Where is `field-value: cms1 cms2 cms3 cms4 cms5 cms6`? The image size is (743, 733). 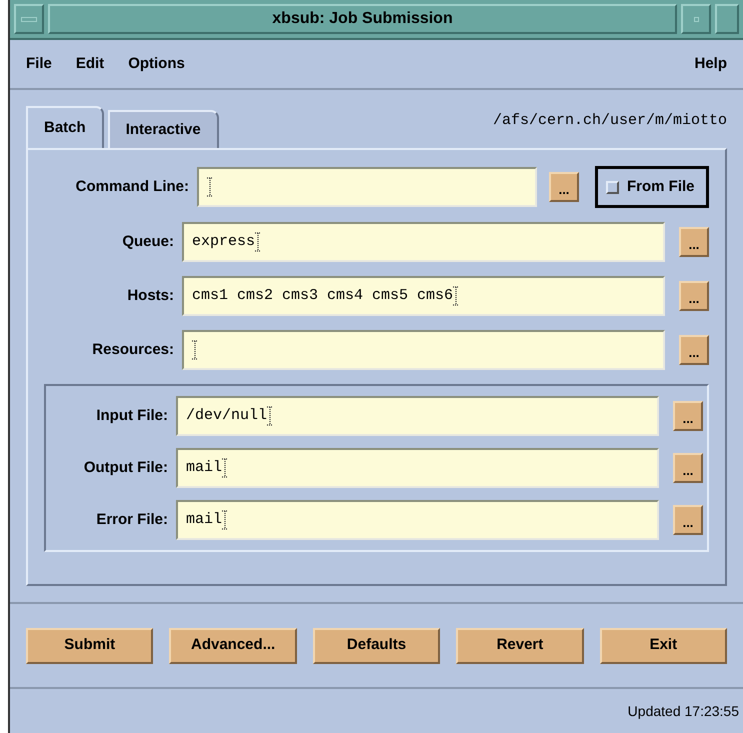
field-value: cms1 cms2 cms3 cms4 cms5 cms6 is located at coordinates (323, 296).